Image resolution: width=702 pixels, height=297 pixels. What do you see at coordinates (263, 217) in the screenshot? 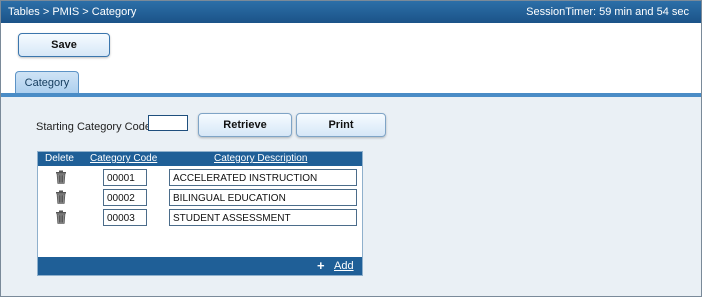
I see `category-description-field: STUDENT ASSESSMENT` at bounding box center [263, 217].